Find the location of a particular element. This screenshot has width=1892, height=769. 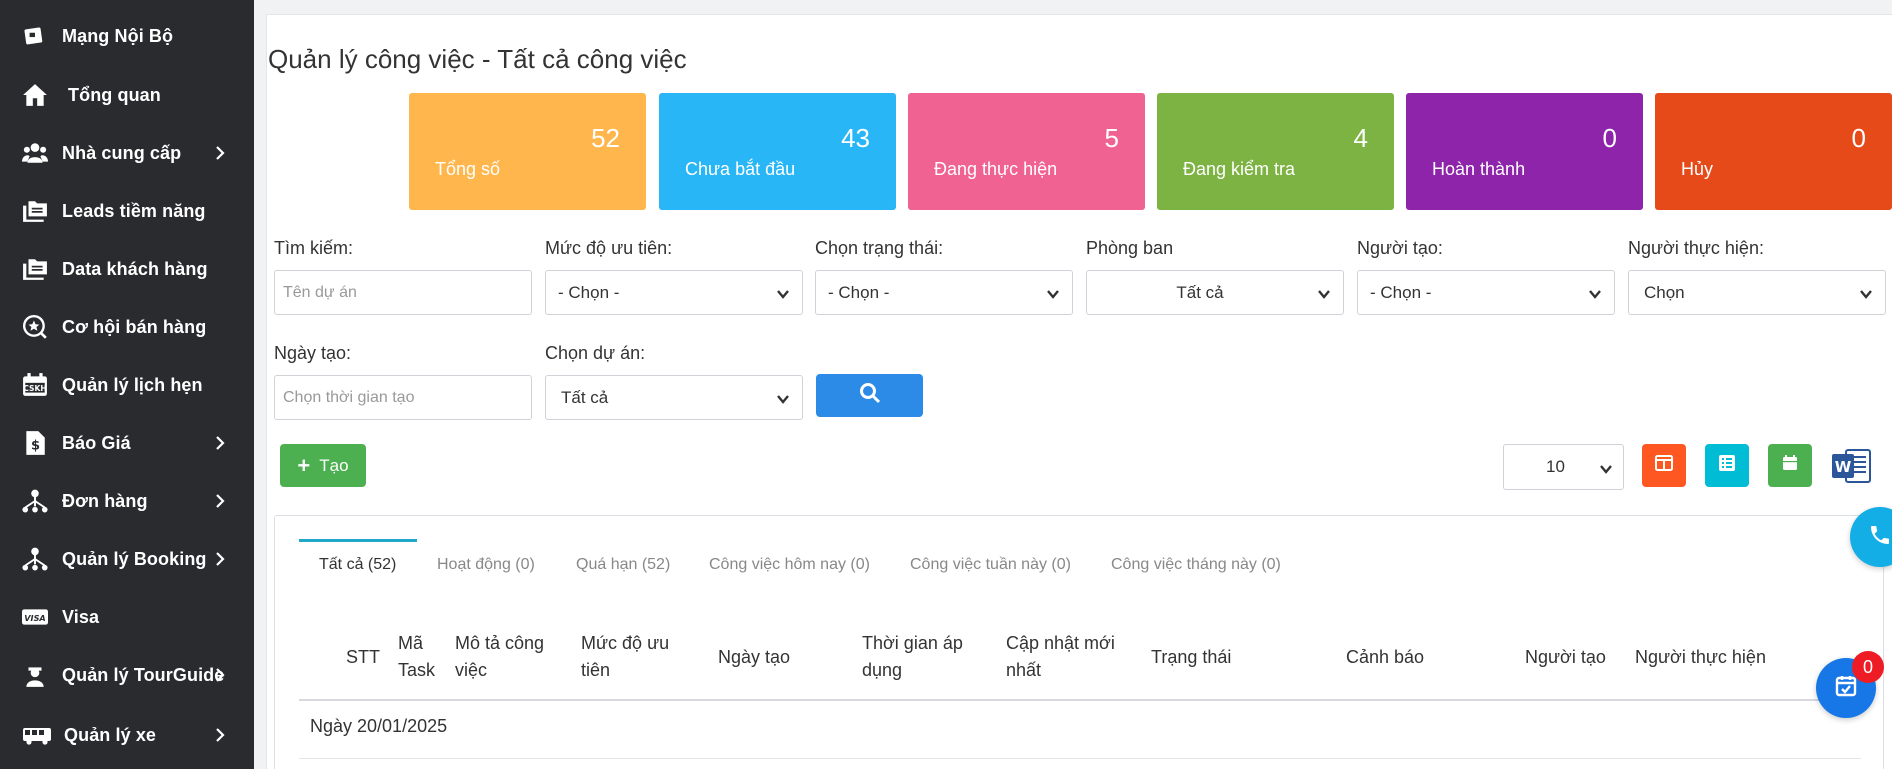

search-input: Tên dự án is located at coordinates (403, 292).